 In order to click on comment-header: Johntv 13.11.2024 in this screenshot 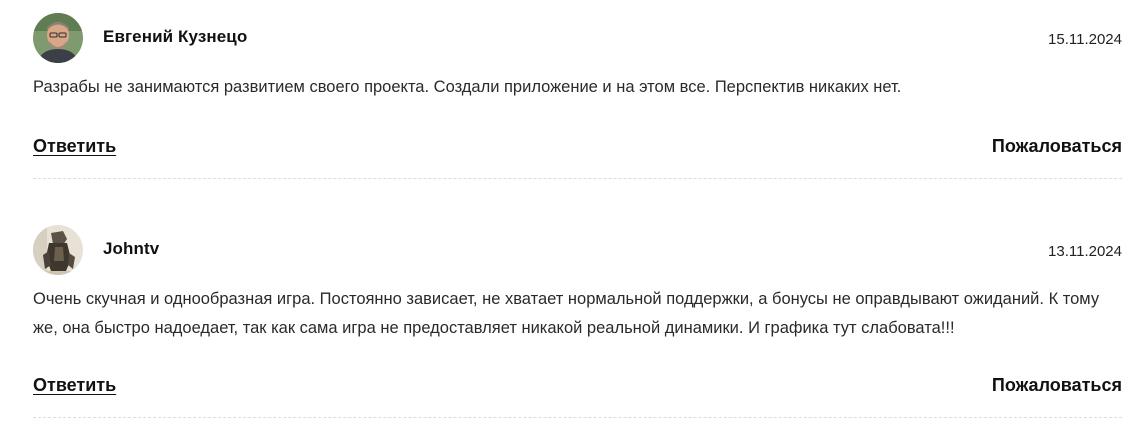, I will do `click(577, 250)`.